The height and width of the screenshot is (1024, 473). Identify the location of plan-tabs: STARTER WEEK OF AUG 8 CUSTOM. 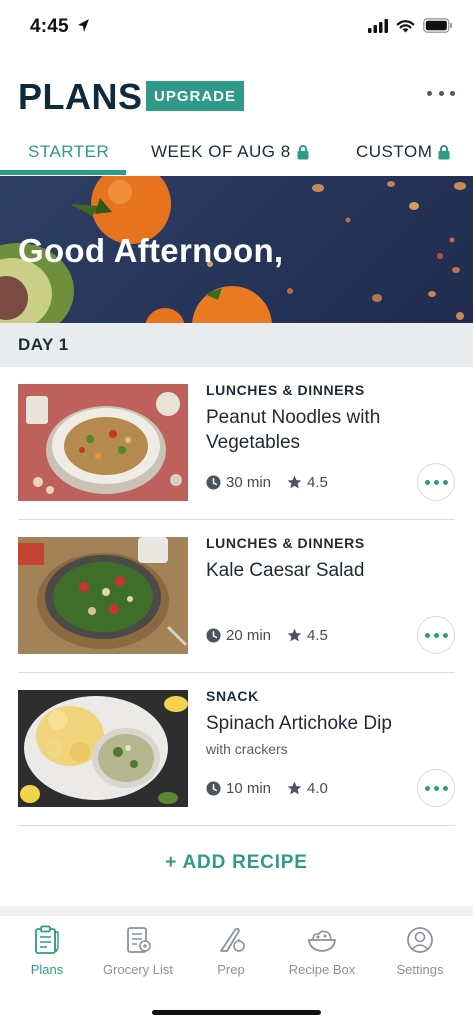
(236, 154).